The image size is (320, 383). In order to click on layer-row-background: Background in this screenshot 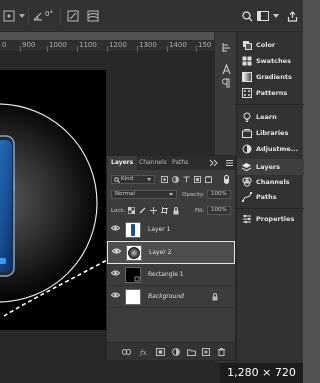, I will do `click(171, 297)`.